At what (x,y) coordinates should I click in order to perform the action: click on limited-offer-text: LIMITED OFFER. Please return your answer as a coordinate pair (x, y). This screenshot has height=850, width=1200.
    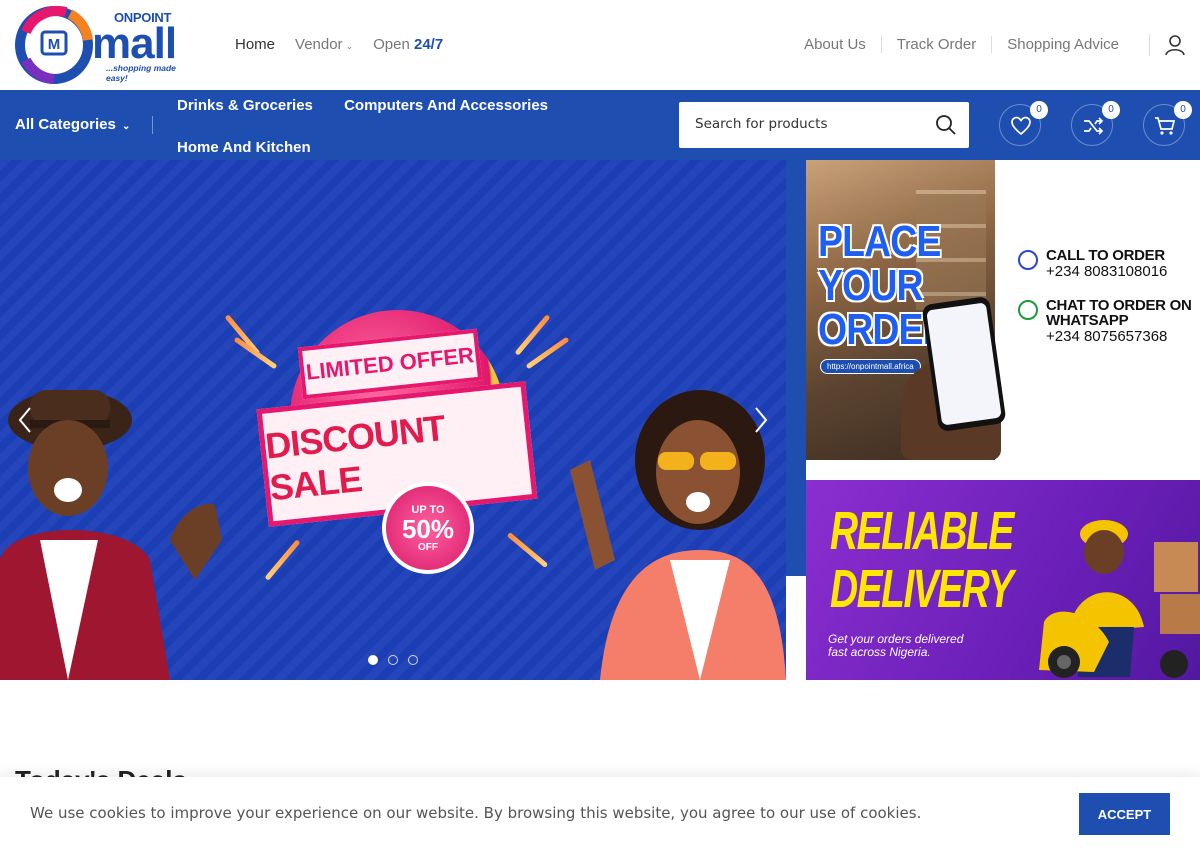
    Looking at the image, I should click on (390, 363).